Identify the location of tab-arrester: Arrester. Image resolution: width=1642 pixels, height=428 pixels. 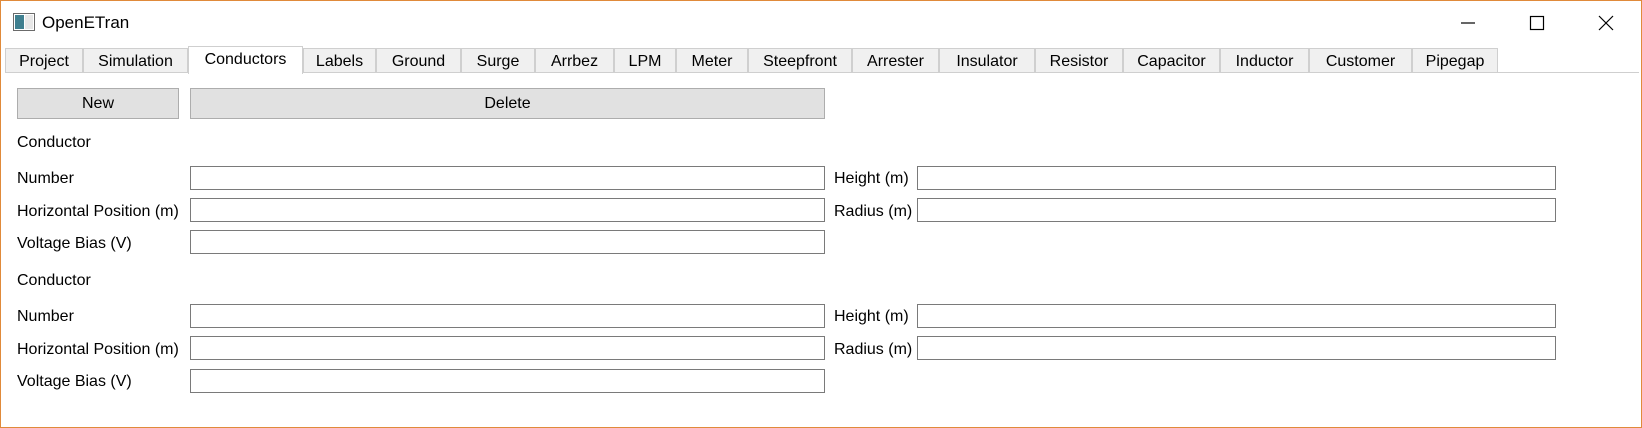
(895, 60).